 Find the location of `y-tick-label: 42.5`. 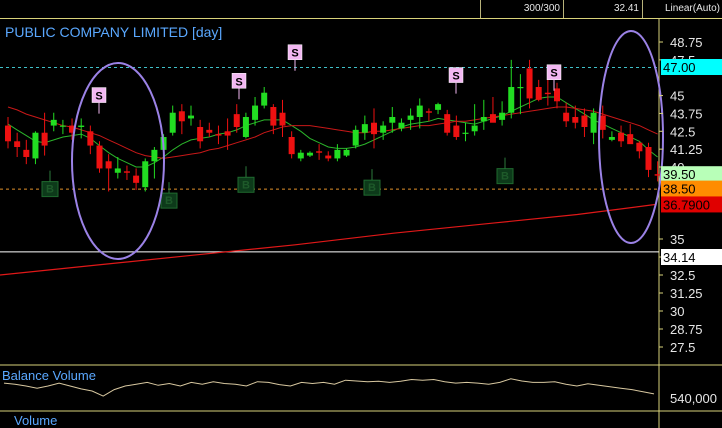

y-tick-label: 42.5 is located at coordinates (682, 131).